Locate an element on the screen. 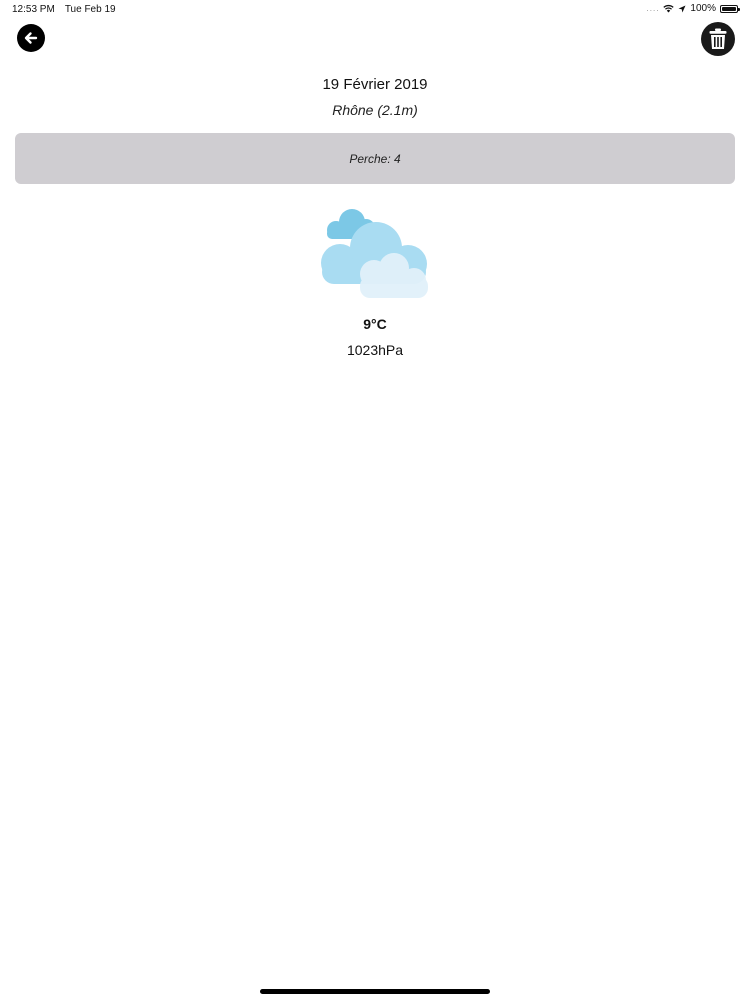 The image size is (750, 1000). trash-icon is located at coordinates (718, 38).